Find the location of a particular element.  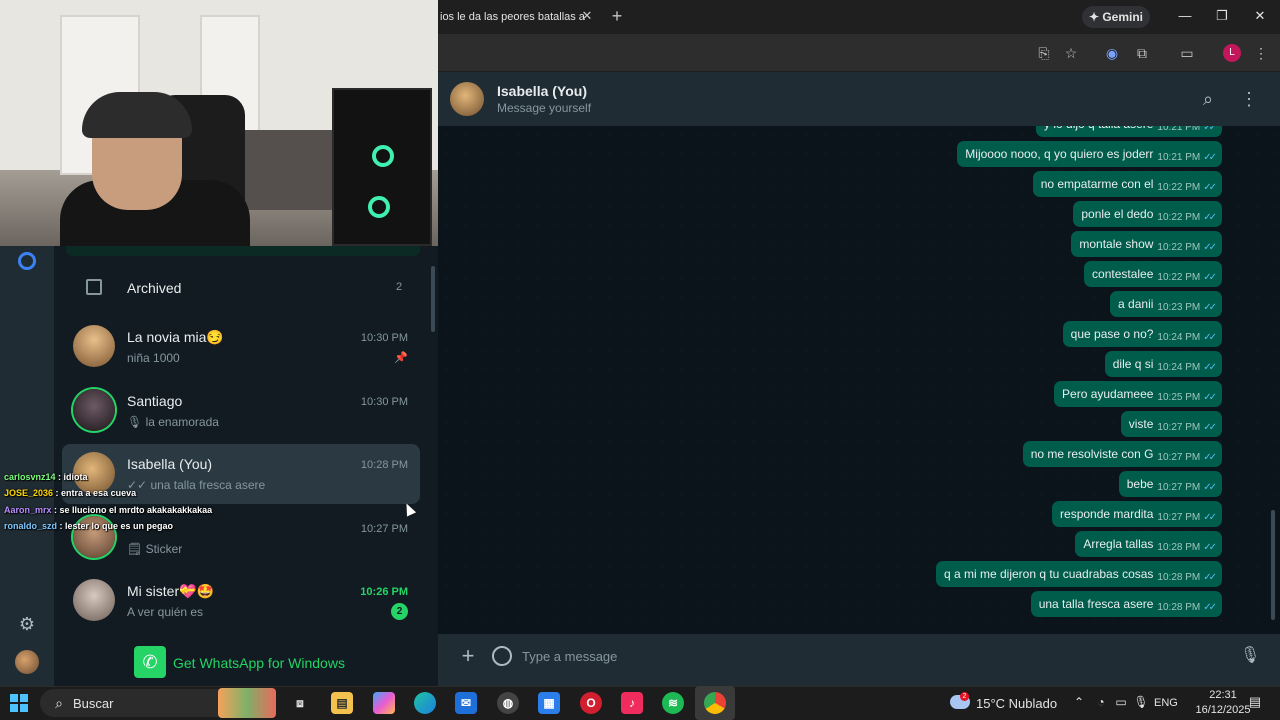

message-time: 10:23 PM is located at coordinates (1179, 307).